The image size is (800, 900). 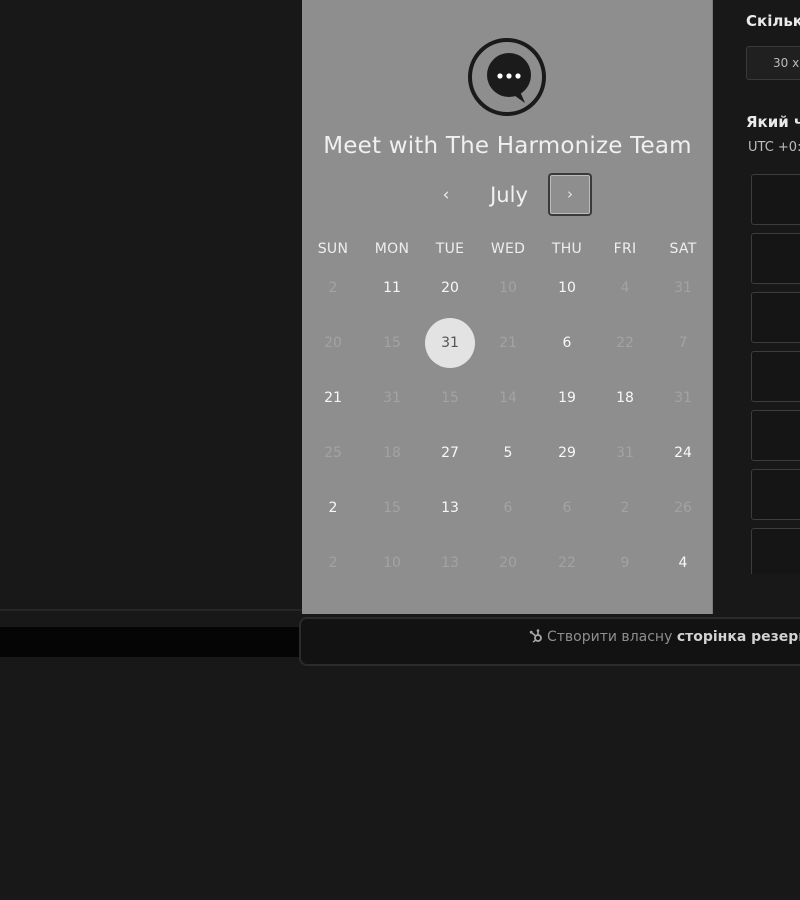 I want to click on calendar-day: 29, so click(x=567, y=453).